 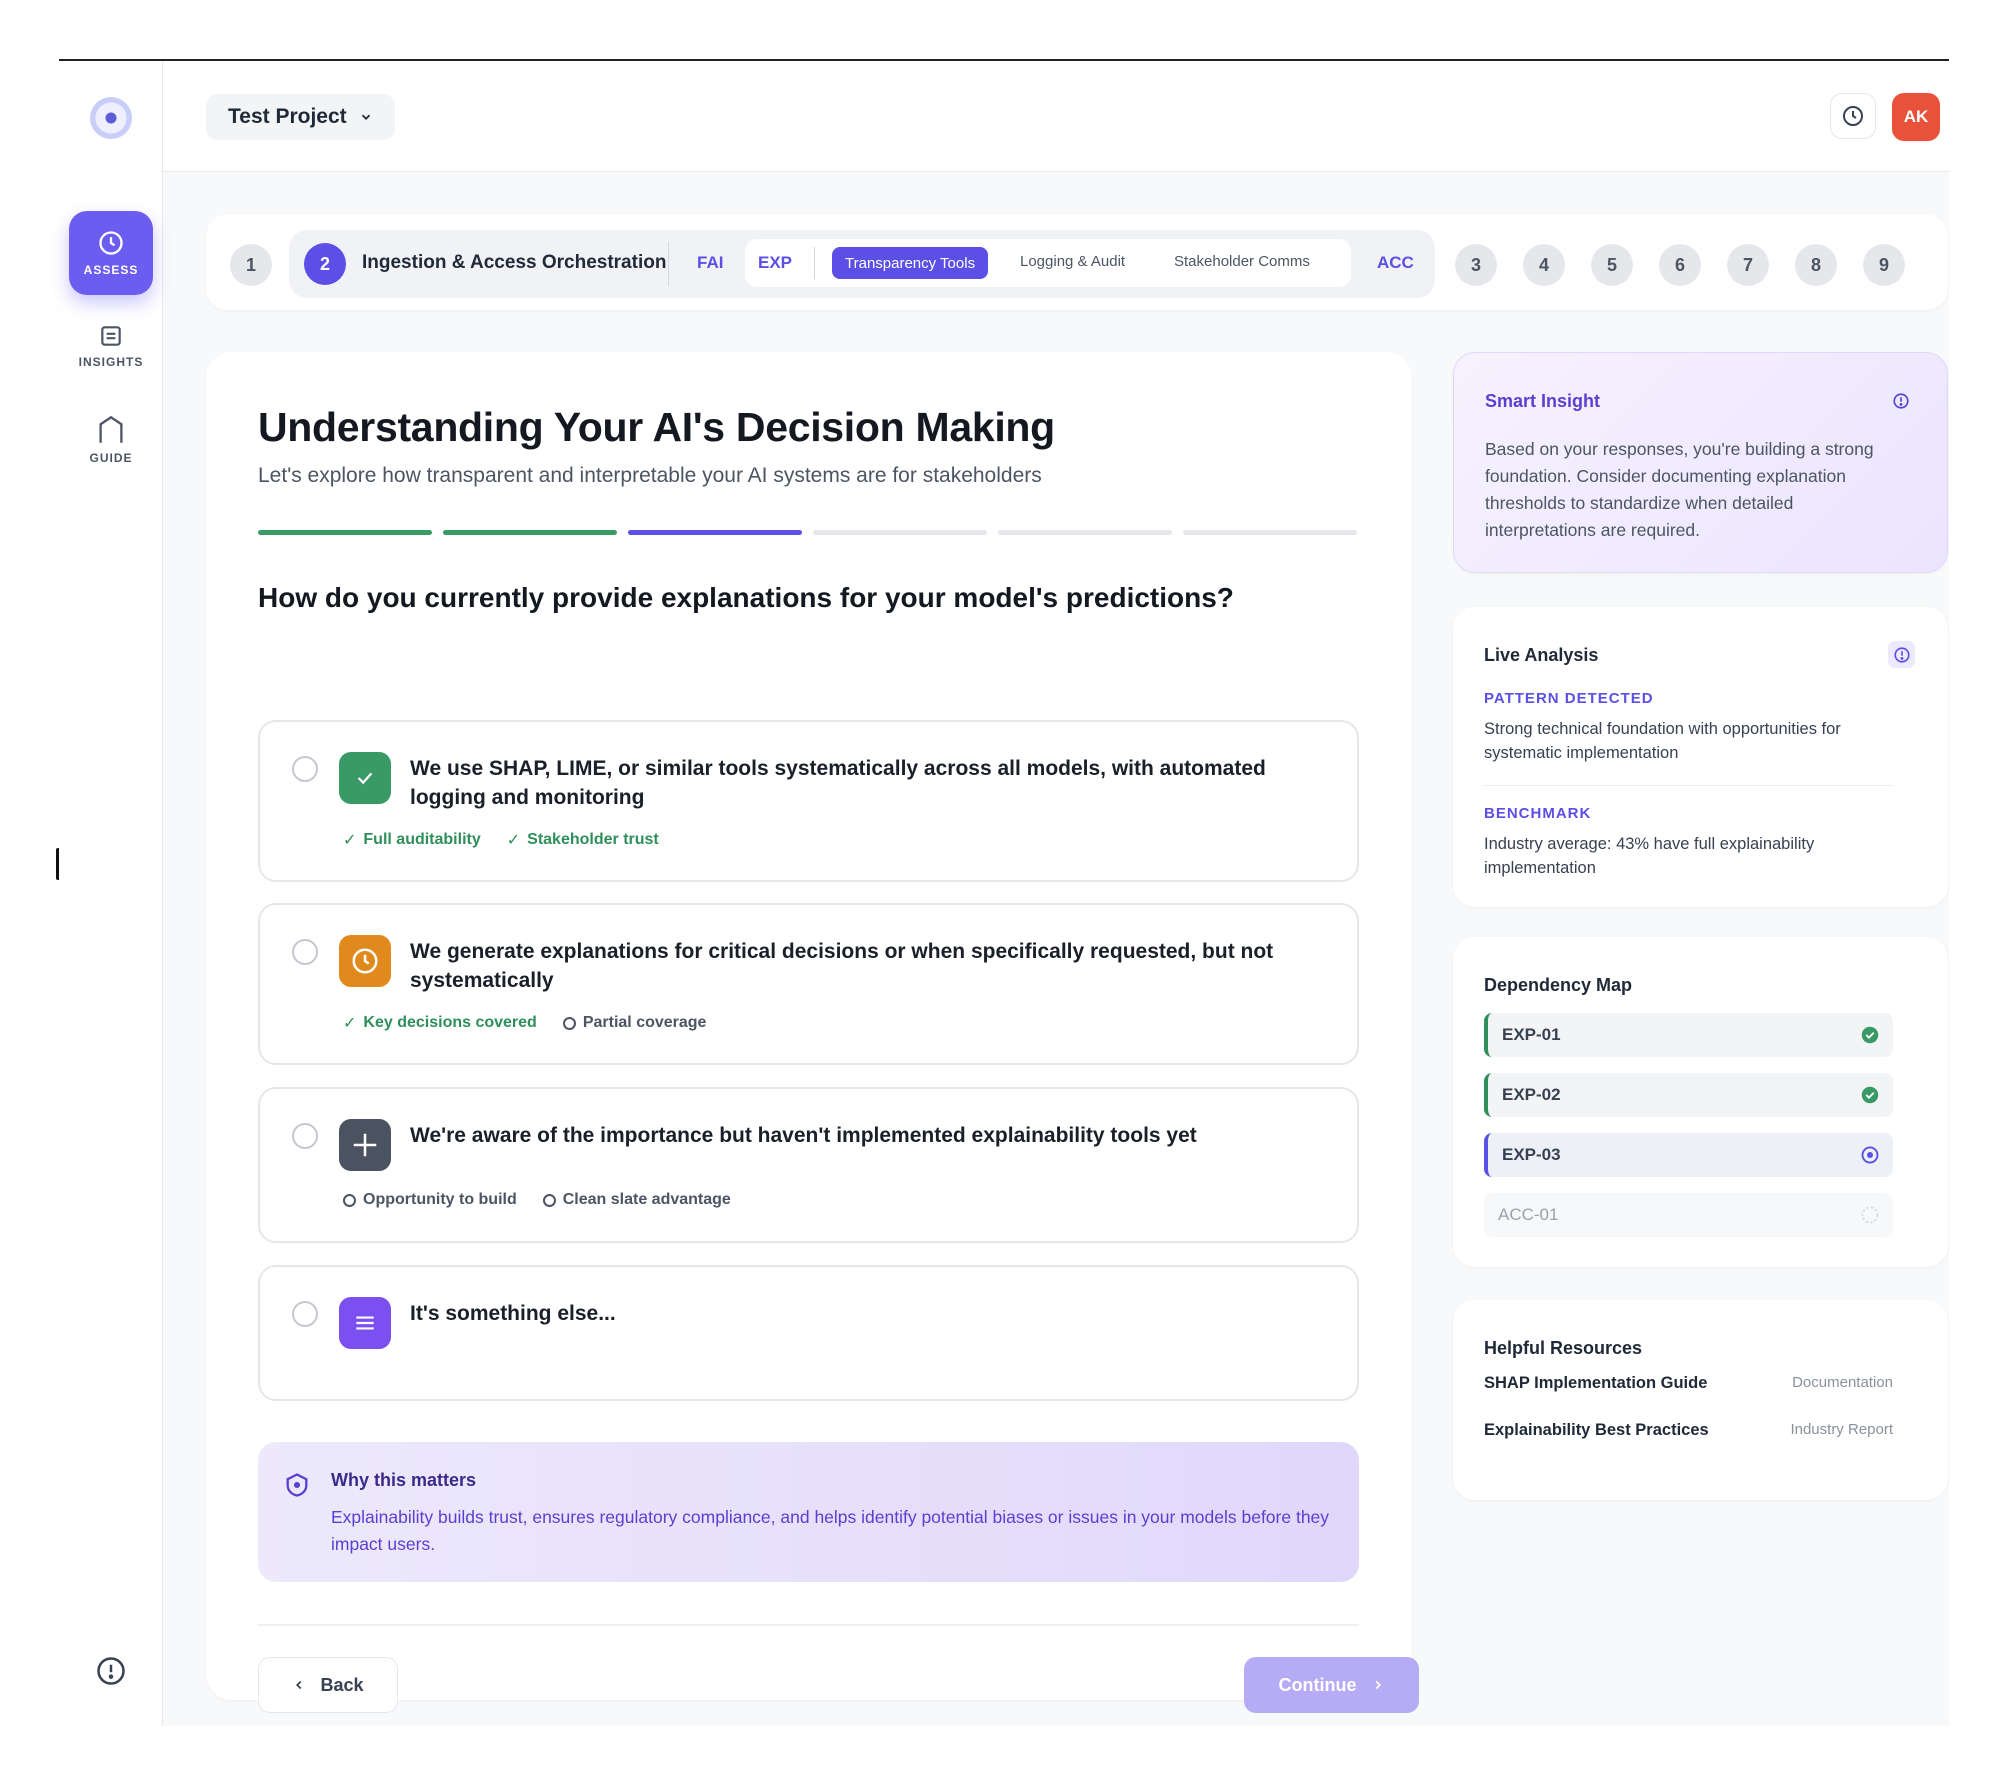 What do you see at coordinates (775, 263) in the screenshot?
I see `subsection-exp: EXP` at bounding box center [775, 263].